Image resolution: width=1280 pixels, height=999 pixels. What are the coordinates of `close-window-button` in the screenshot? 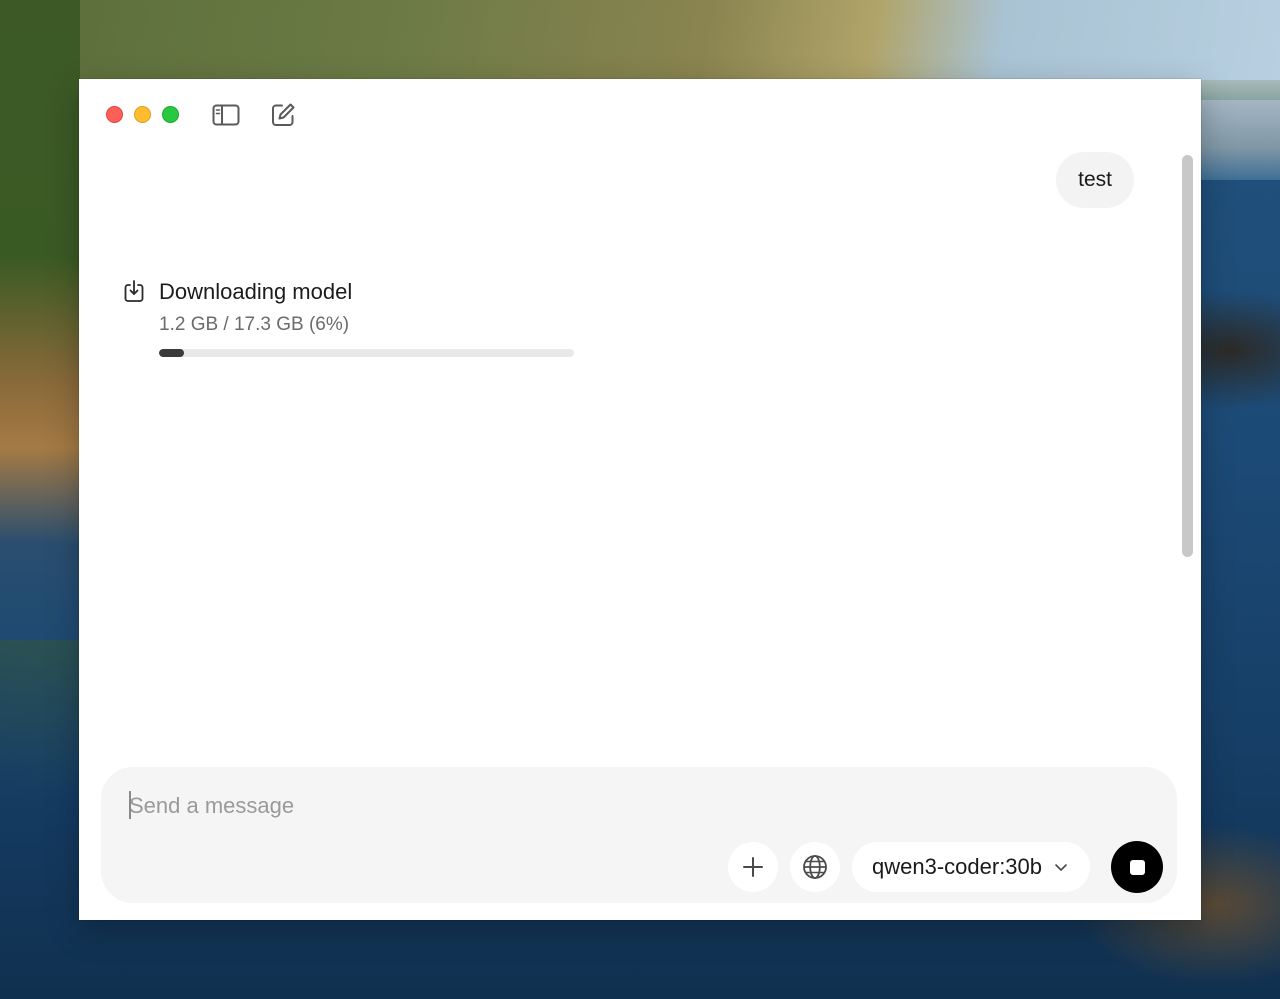 It's located at (114, 114).